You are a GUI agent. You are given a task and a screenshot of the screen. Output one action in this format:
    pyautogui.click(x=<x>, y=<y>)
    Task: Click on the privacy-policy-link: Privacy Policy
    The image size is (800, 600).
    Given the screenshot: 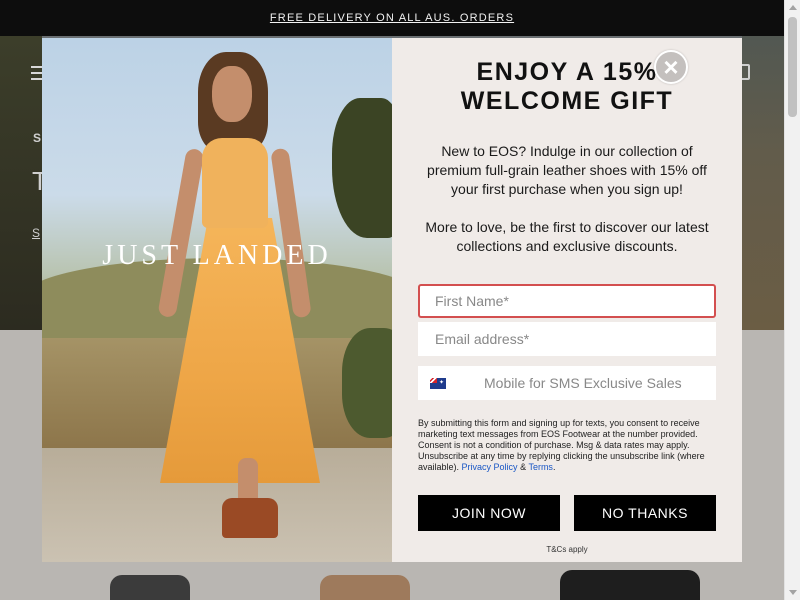 What is the action you would take?
    pyautogui.click(x=490, y=467)
    